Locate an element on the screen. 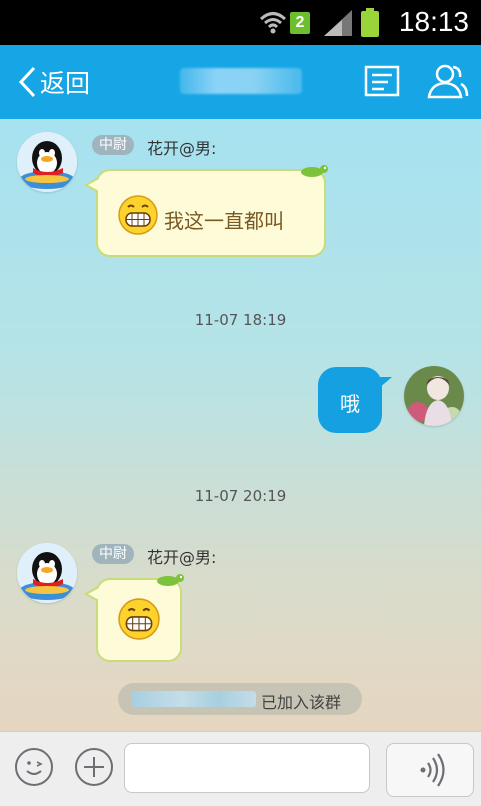 The image size is (481, 806). message-bubble is located at coordinates (134, 618).